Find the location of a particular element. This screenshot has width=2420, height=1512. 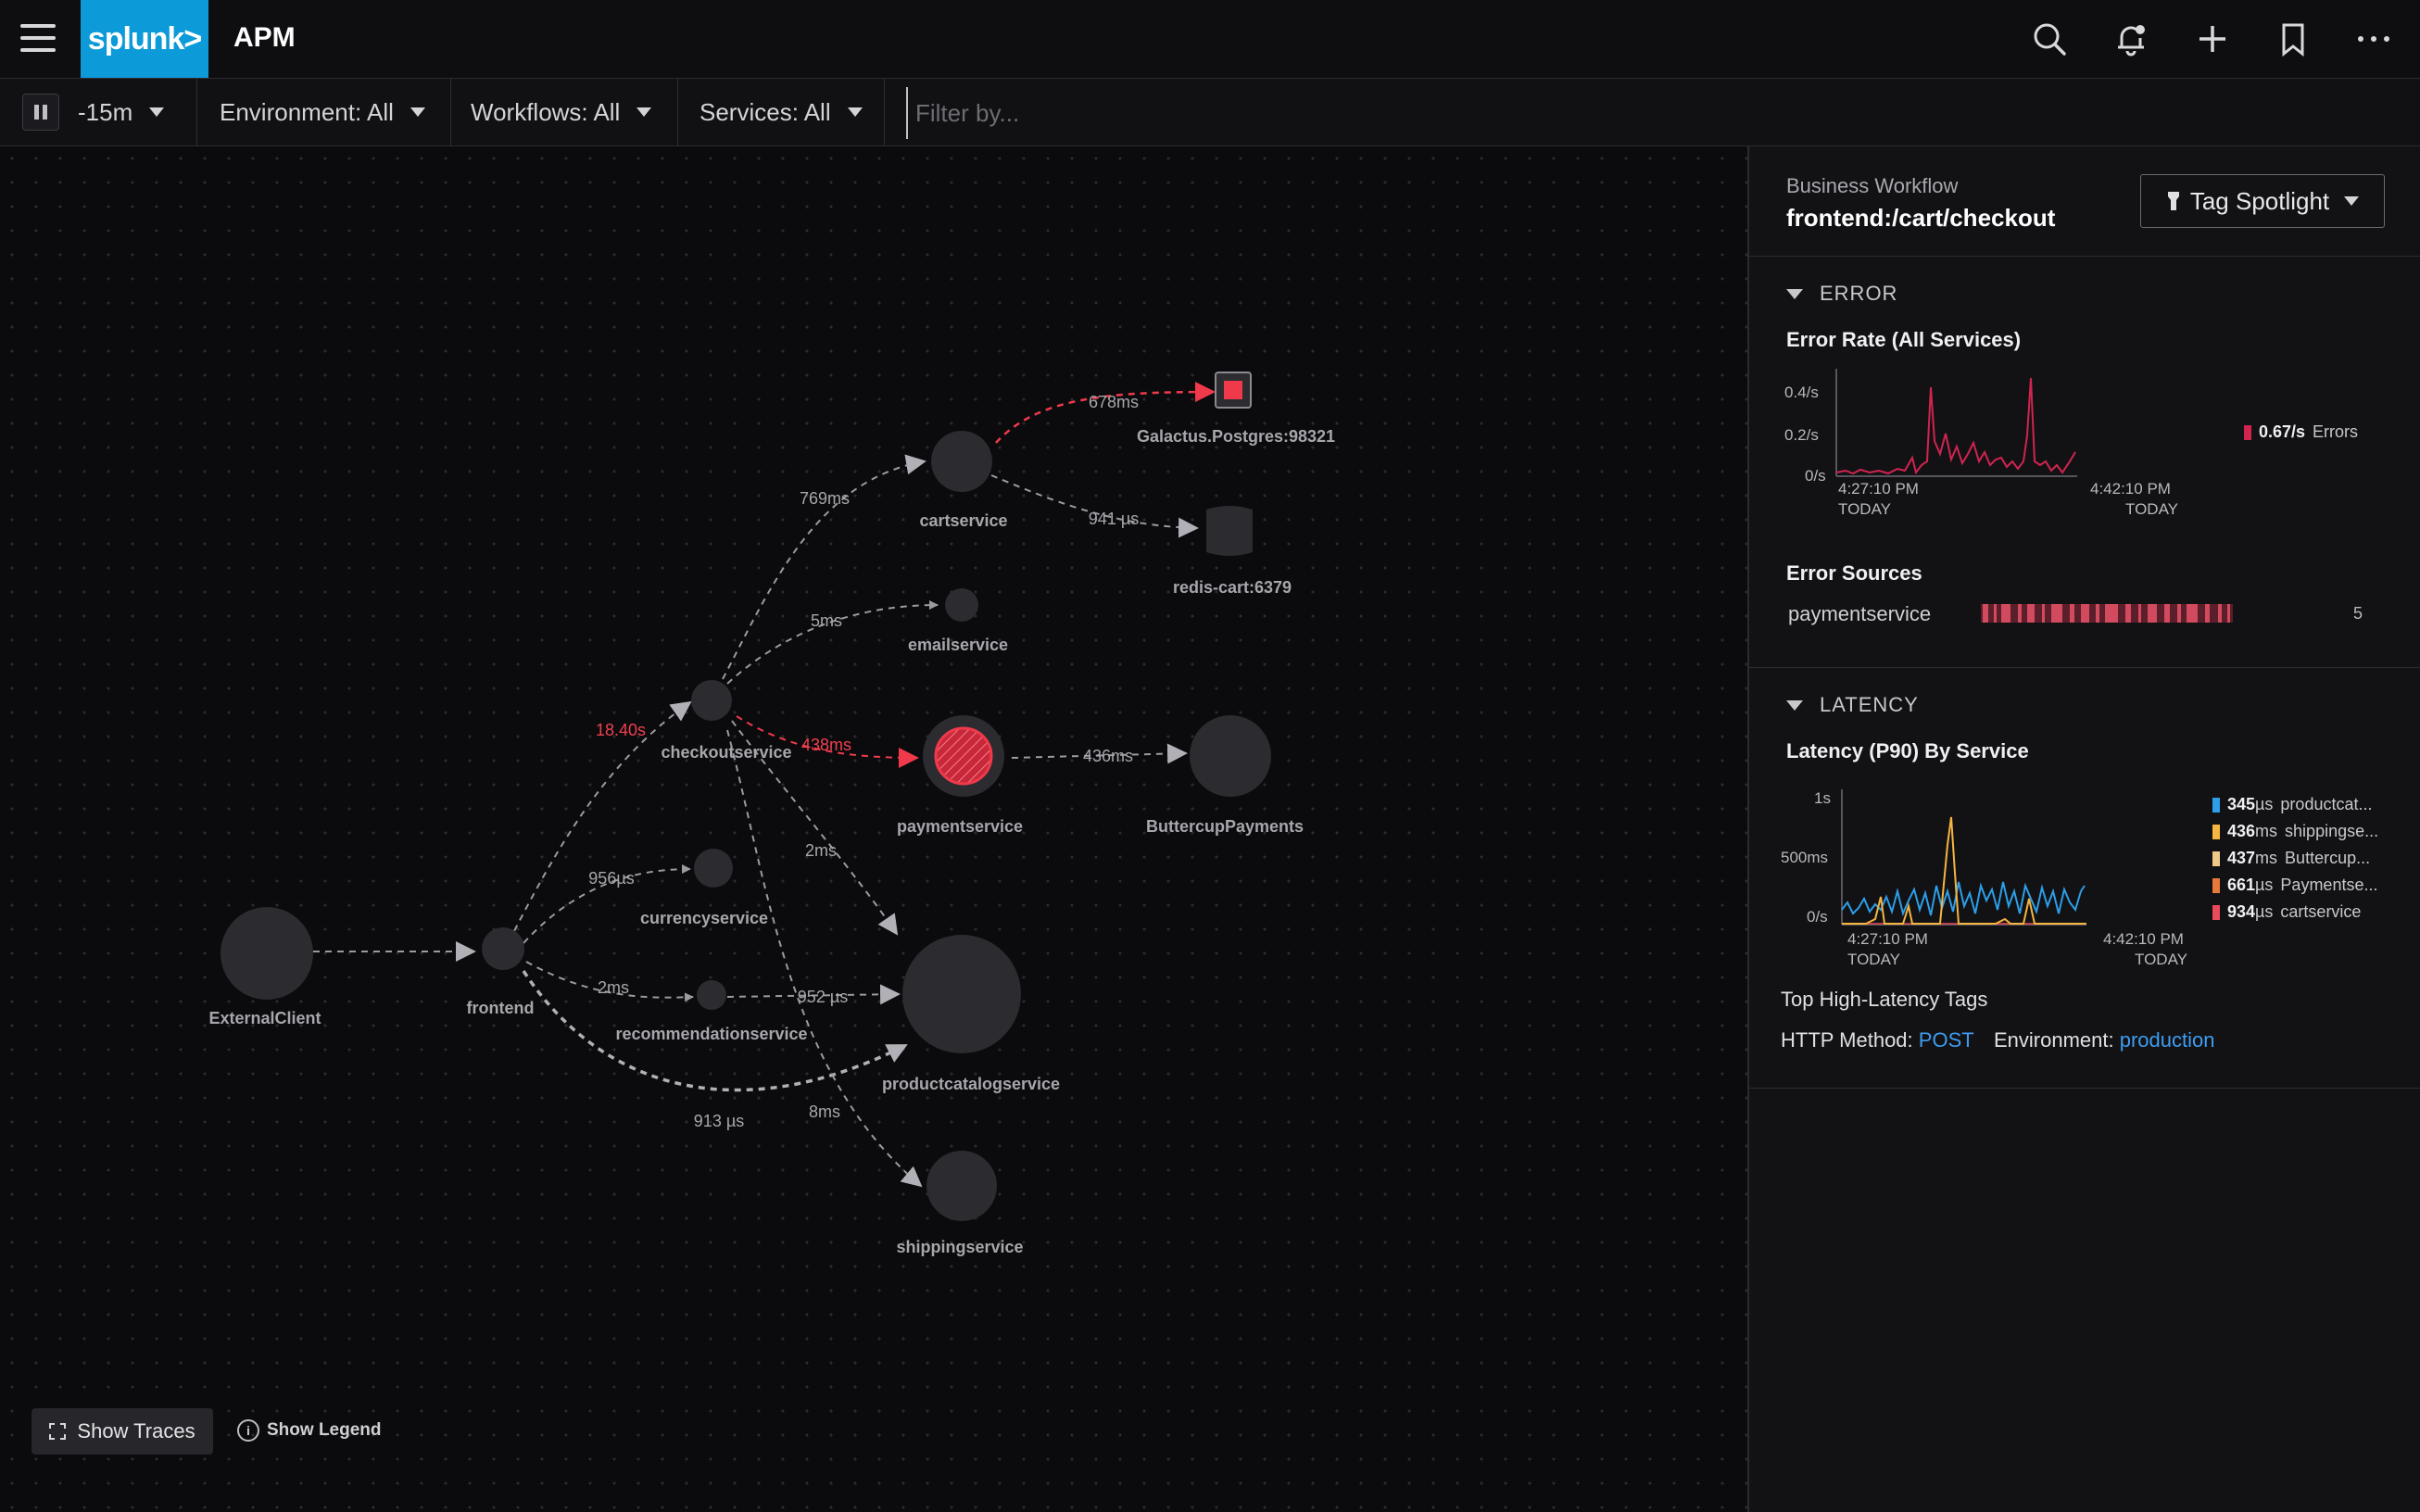

node-paymentservice is located at coordinates (963, 756).